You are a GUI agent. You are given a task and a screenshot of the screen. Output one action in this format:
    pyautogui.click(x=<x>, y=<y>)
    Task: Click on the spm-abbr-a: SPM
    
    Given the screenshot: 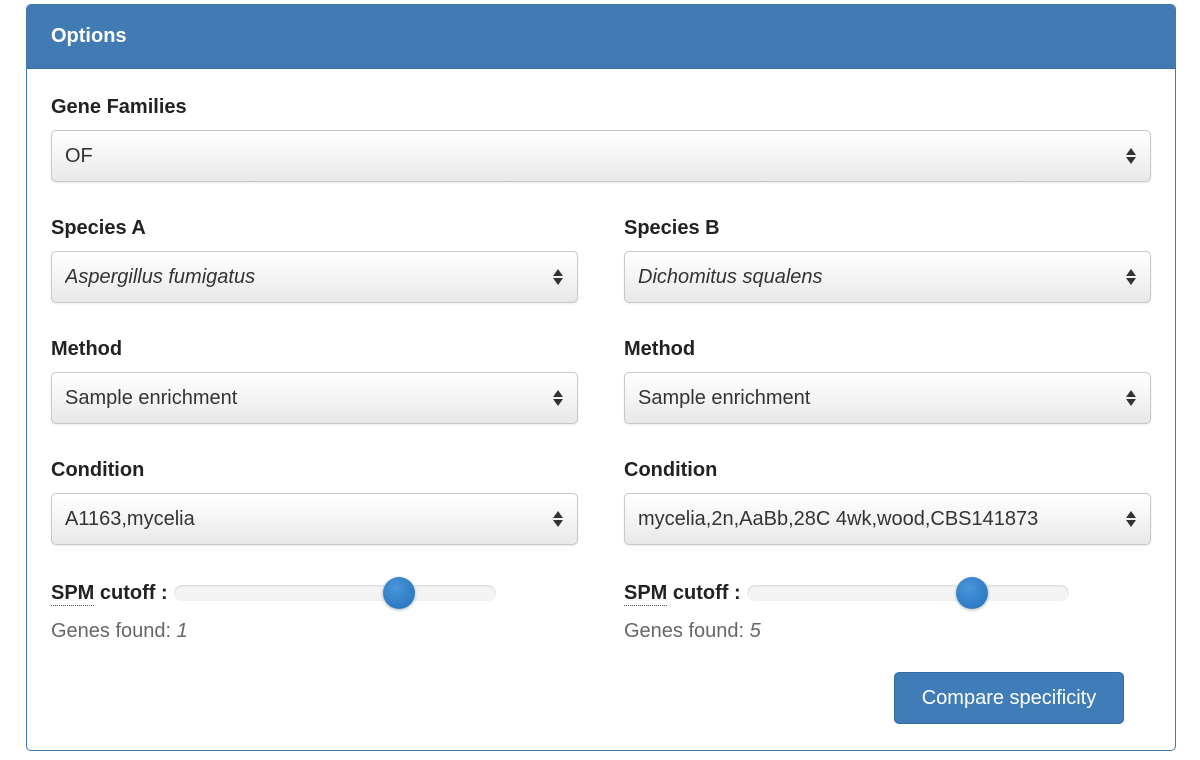 What is the action you would take?
    pyautogui.click(x=73, y=593)
    